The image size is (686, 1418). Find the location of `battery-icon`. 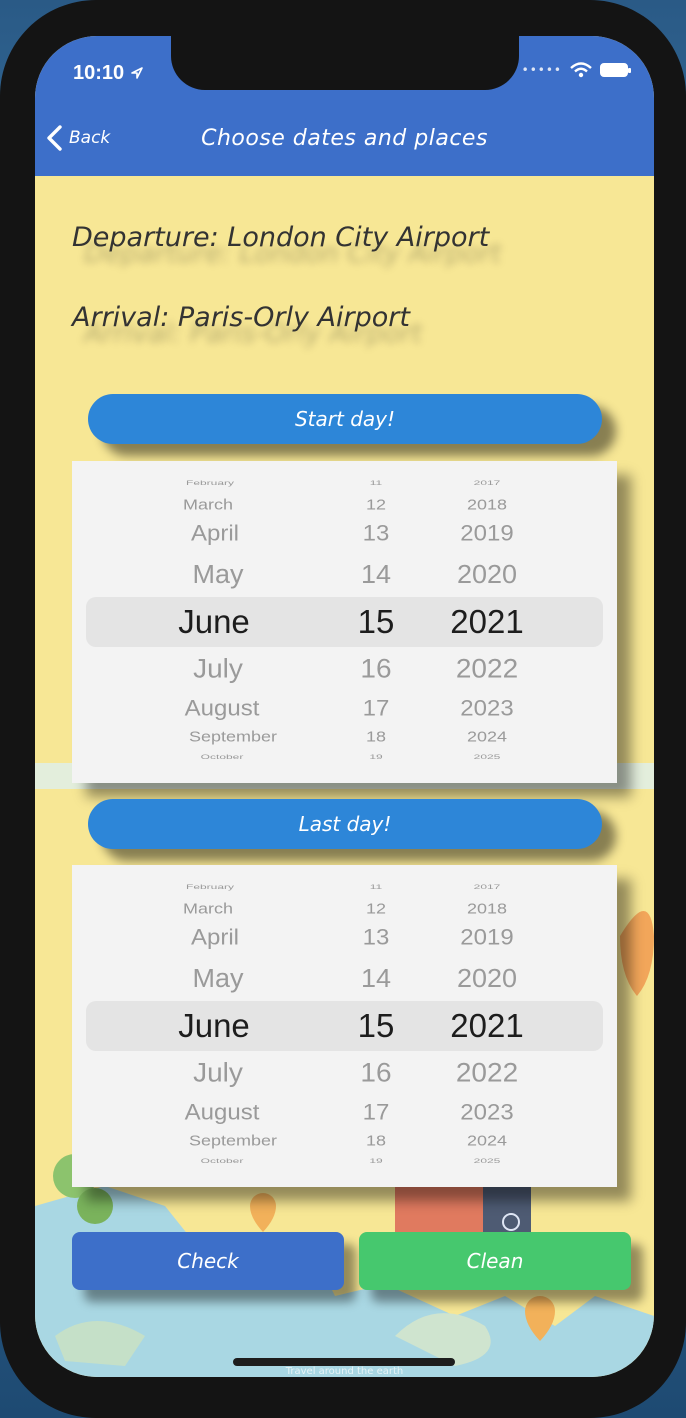

battery-icon is located at coordinates (615, 70).